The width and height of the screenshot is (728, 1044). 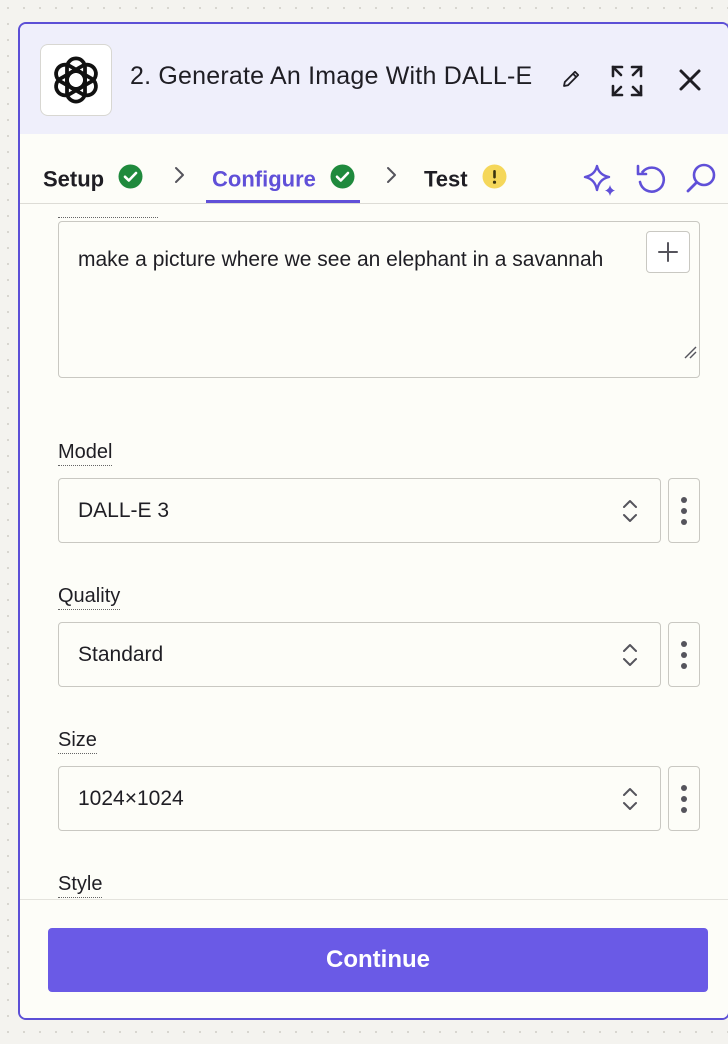 I want to click on plus-icon, so click(x=668, y=252).